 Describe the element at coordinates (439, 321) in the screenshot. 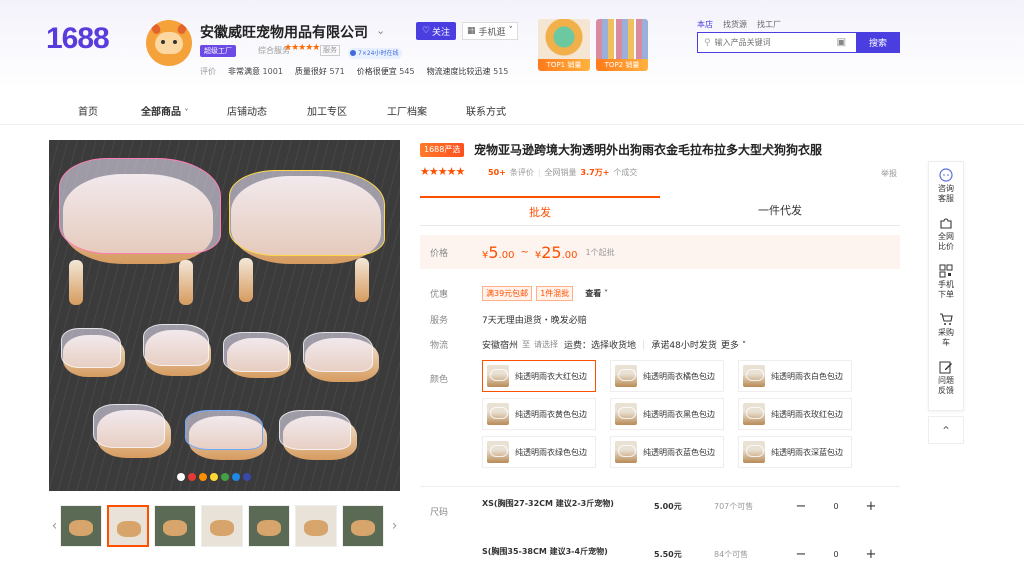

I see `service-row-label: 服务` at that location.